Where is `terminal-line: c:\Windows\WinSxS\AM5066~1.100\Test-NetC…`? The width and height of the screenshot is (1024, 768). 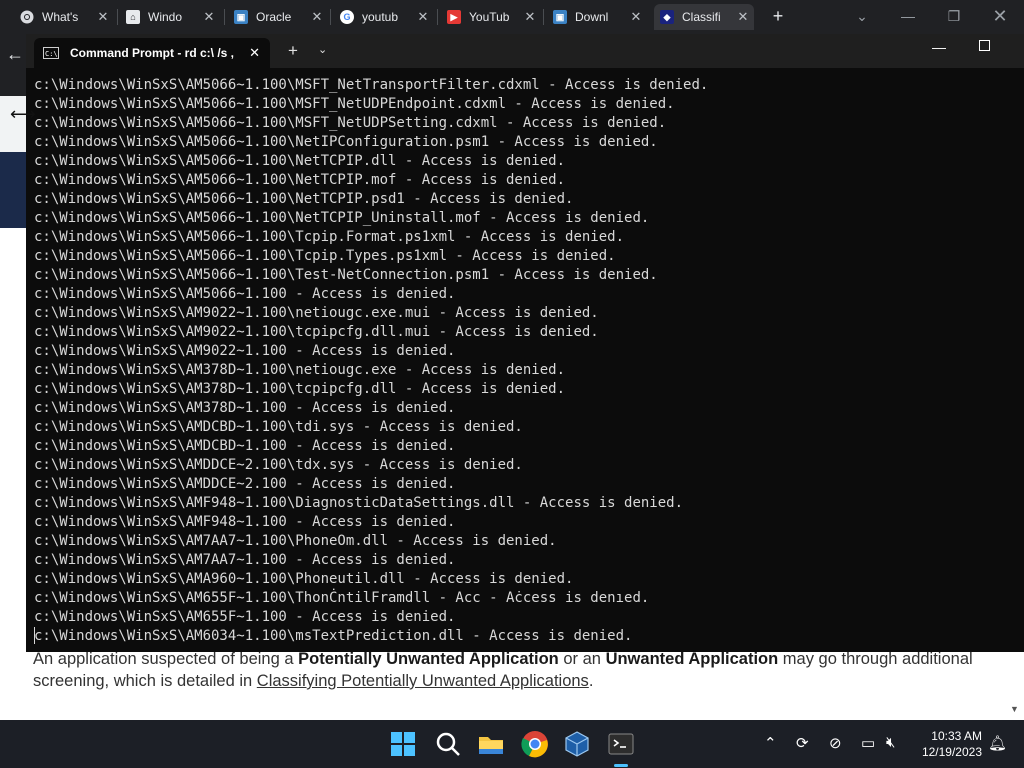
terminal-line: c:\Windows\WinSxS\AM5066~1.100\Test-NetC… is located at coordinates (346, 275).